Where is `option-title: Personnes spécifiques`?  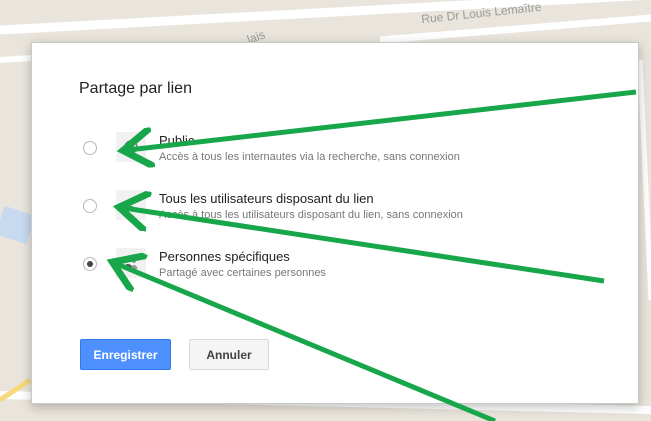 option-title: Personnes spécifiques is located at coordinates (224, 256).